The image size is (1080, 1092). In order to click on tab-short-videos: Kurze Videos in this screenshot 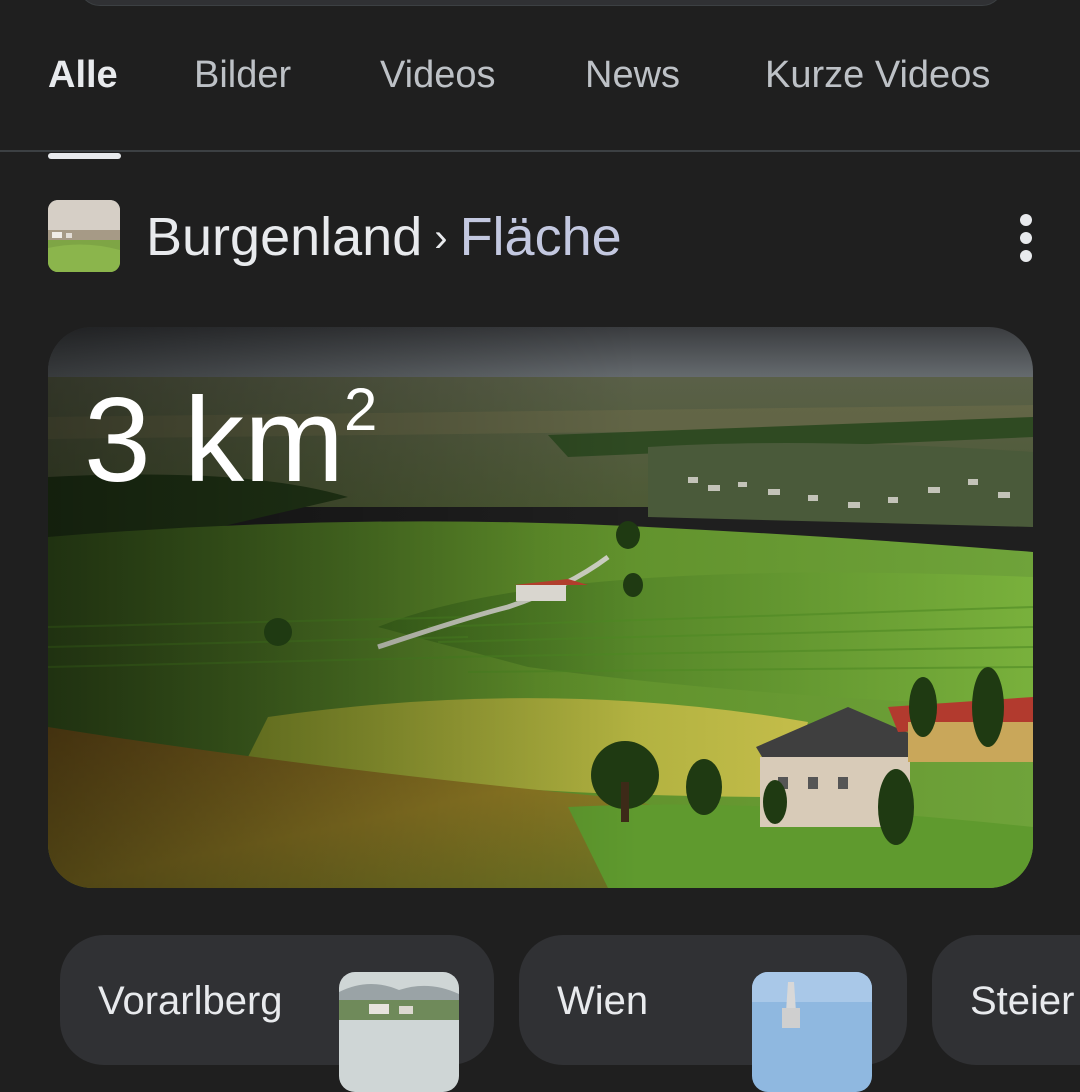, I will do `click(877, 75)`.